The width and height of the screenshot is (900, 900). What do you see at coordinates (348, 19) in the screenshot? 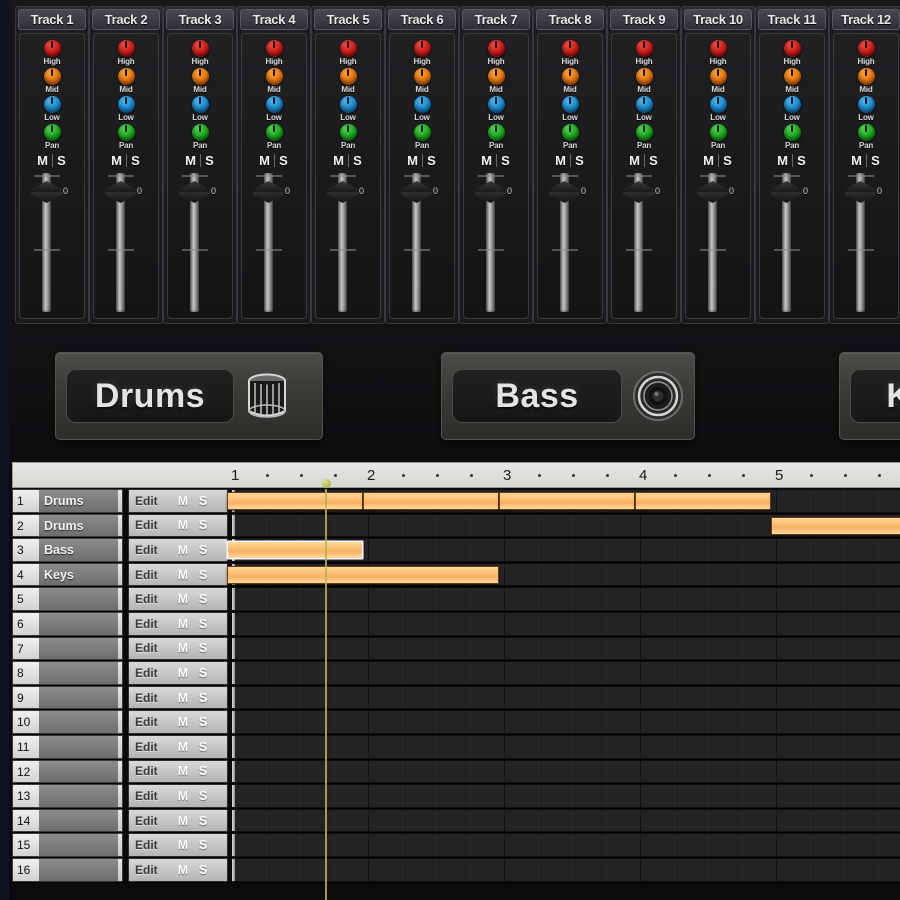
I see `mixer-strip-label: Track 5` at bounding box center [348, 19].